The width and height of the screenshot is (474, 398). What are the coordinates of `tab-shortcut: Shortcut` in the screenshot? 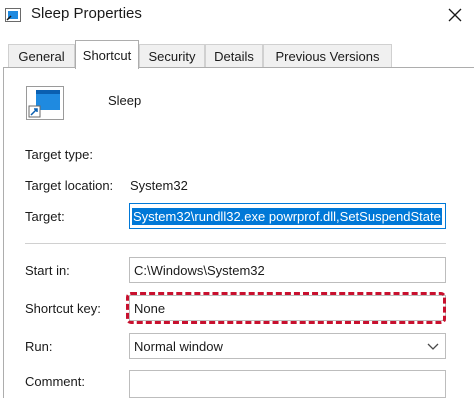 It's located at (107, 54).